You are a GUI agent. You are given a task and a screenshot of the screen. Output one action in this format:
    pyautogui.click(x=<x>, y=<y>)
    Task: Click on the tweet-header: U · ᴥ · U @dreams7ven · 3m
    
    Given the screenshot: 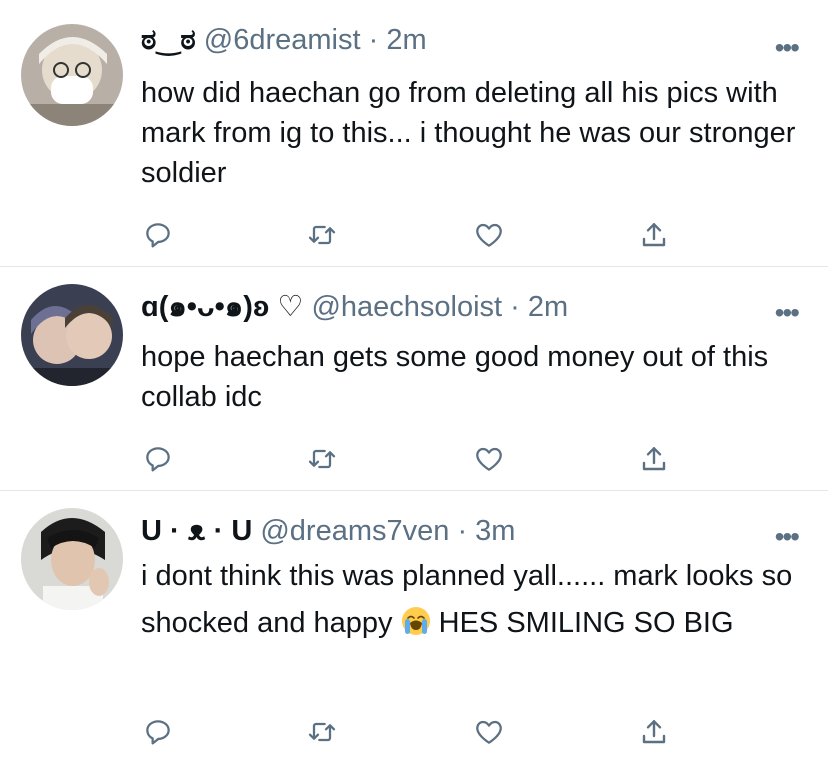 What is the action you would take?
    pyautogui.click(x=328, y=531)
    